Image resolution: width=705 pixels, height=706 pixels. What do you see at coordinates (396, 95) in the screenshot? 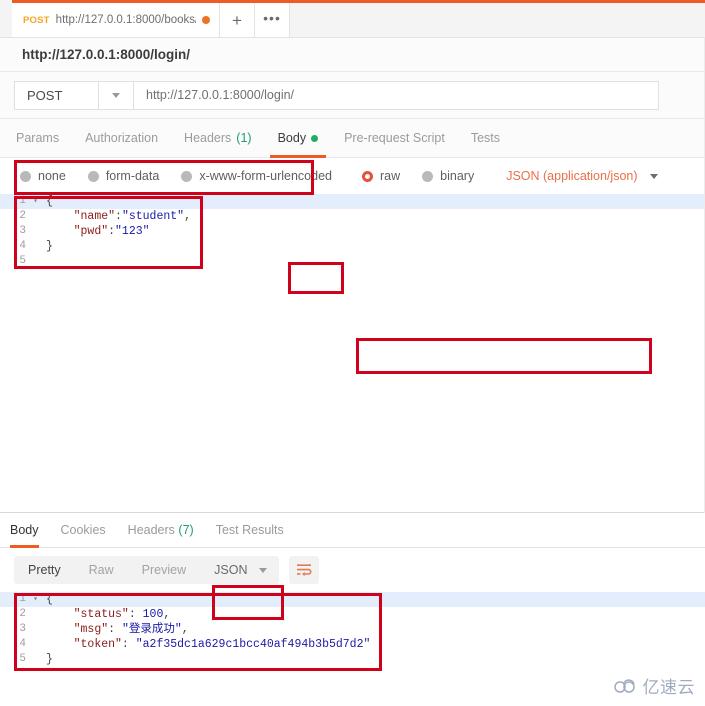
I see `url-input: http://127.0.0.1:8000/login/` at bounding box center [396, 95].